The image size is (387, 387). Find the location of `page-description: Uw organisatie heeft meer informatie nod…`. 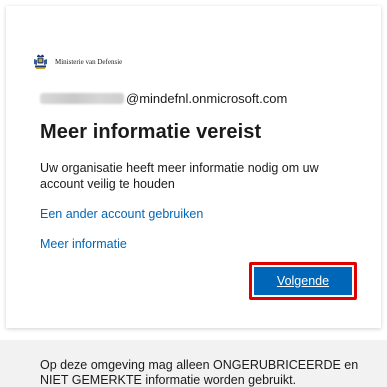

page-description: Uw organisatie heeft meer informatie nod… is located at coordinates (179, 176).